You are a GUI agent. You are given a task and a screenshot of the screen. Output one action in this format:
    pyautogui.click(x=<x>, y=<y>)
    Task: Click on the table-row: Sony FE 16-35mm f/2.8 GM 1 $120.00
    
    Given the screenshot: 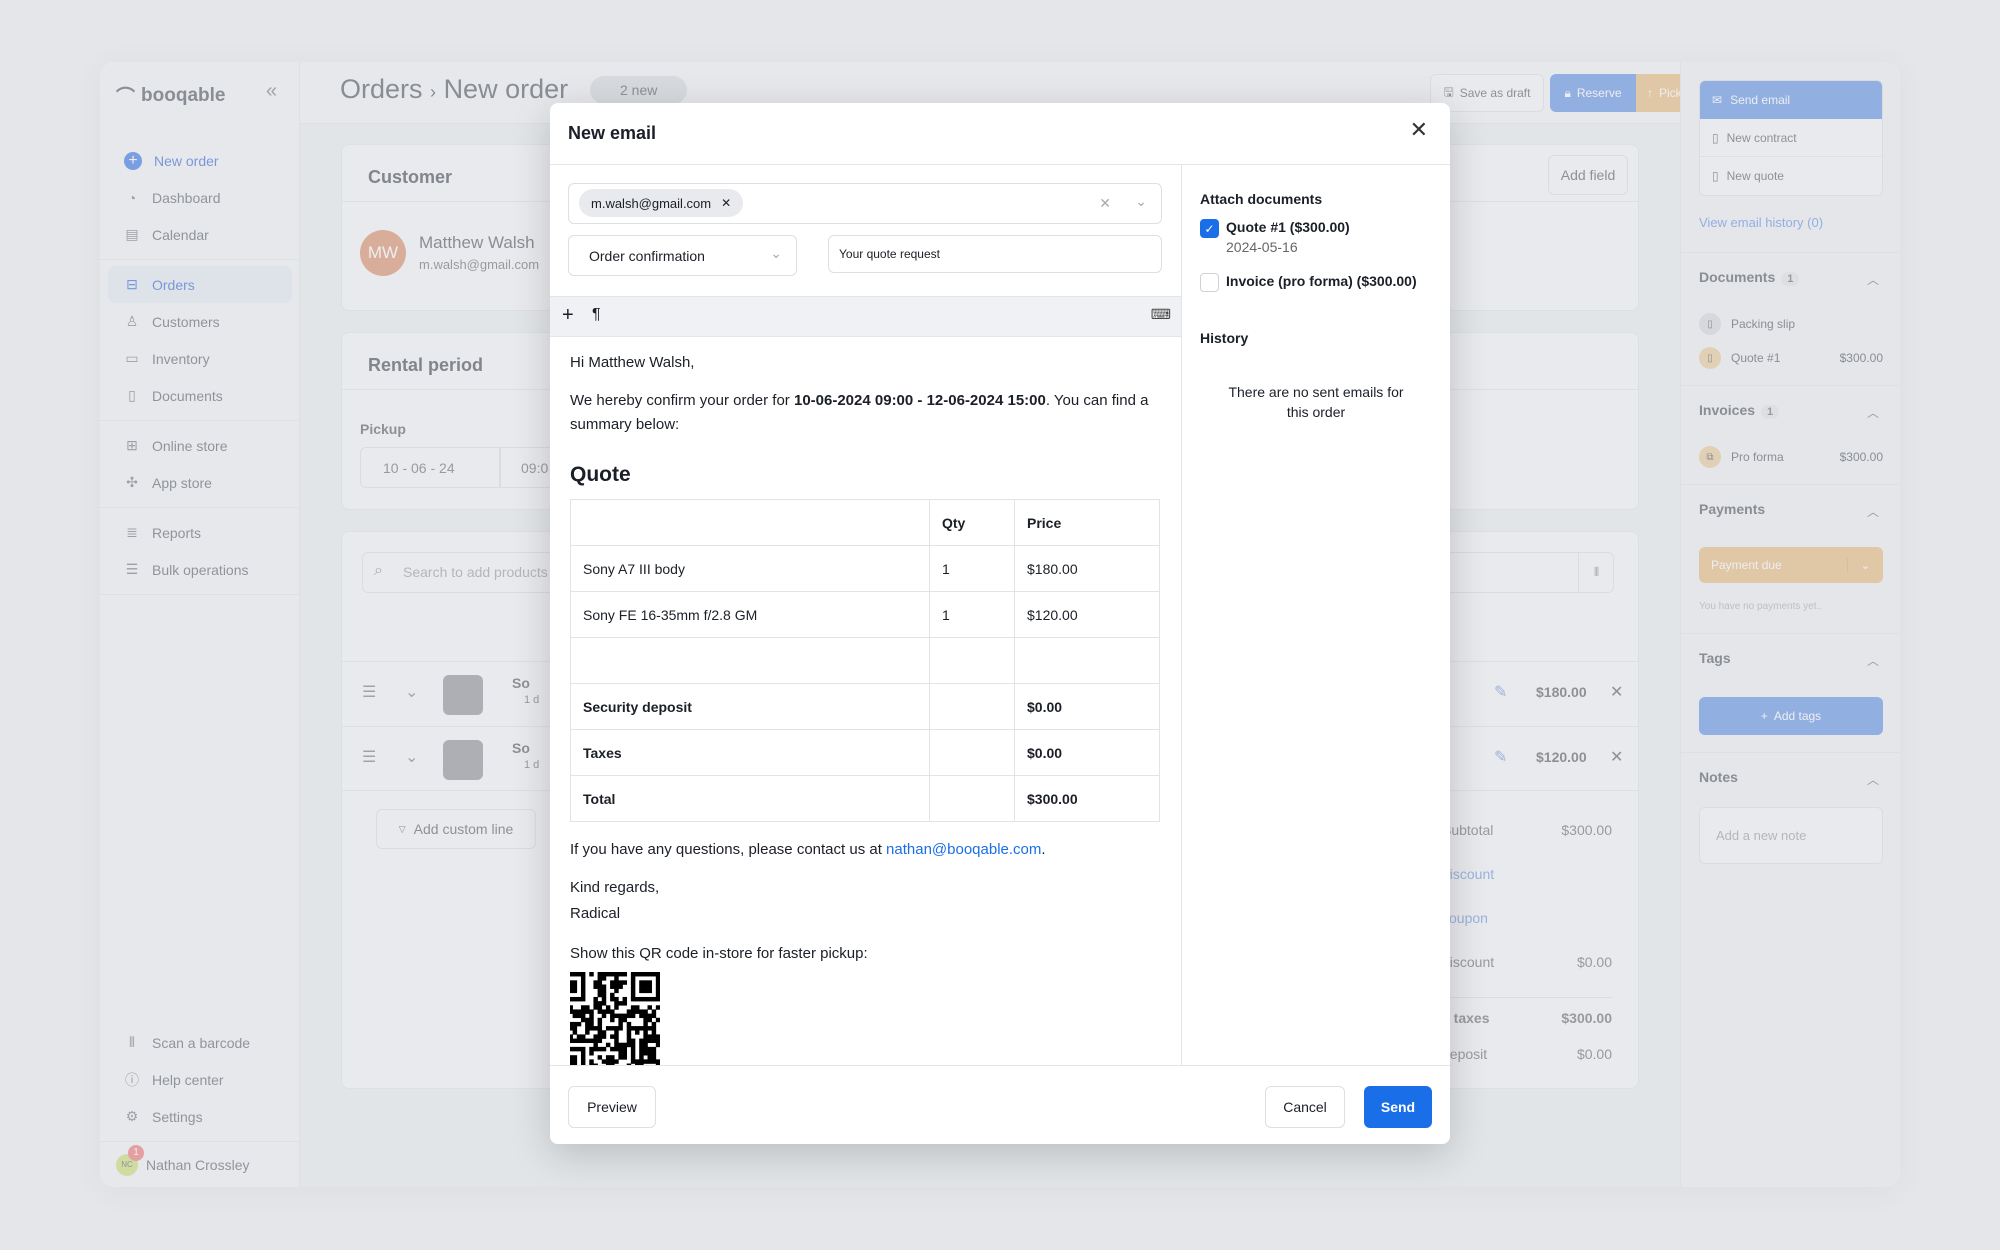 What is the action you would take?
    pyautogui.click(x=865, y=614)
    